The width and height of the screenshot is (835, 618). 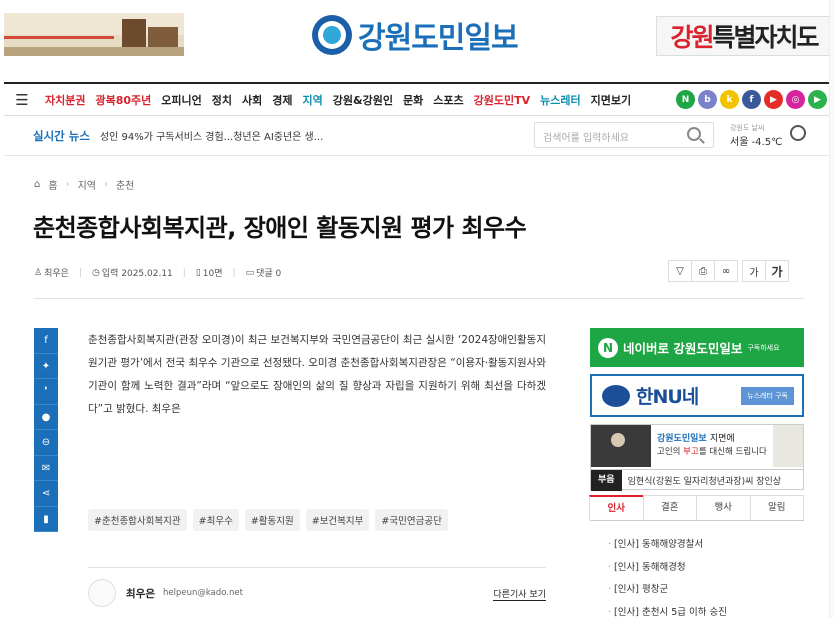 I want to click on article-meta: ♙ 최우은 | ◷ 입력 2025.02.11 | ▯ 10면 | ▭ 댓글 0, so click(x=157, y=273).